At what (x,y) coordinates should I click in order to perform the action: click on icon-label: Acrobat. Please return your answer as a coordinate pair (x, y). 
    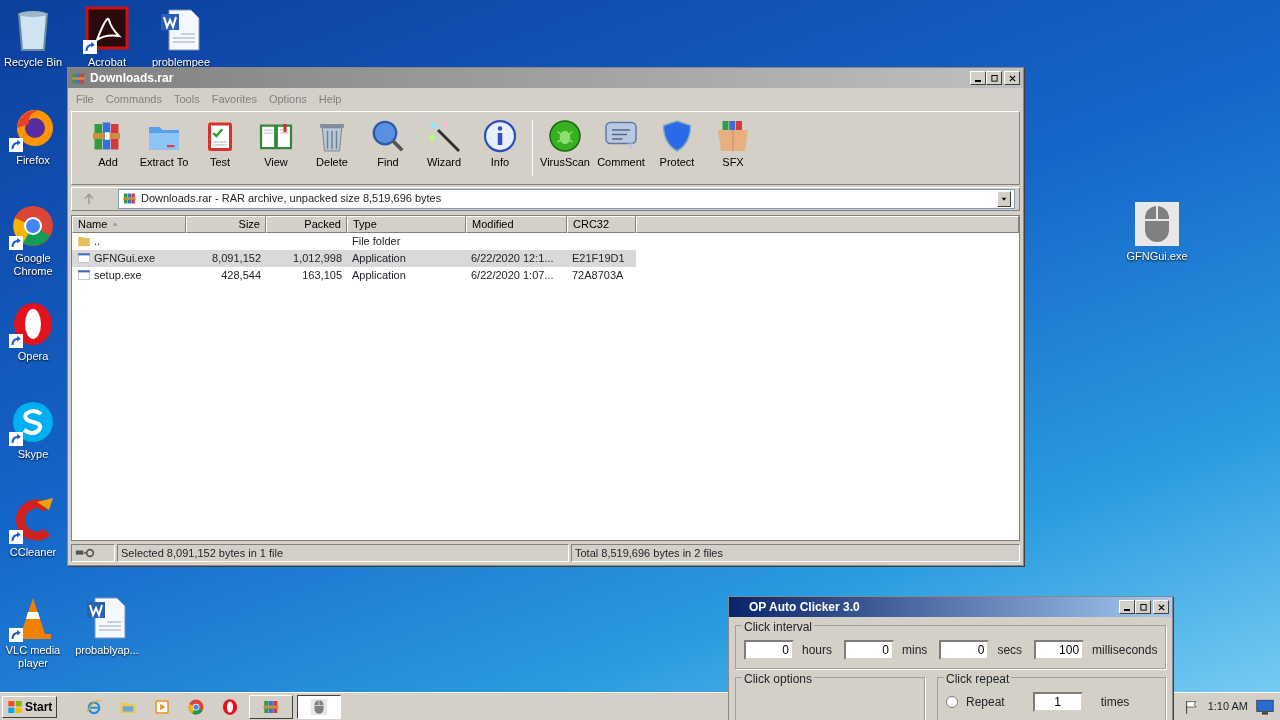
    Looking at the image, I should click on (107, 62).